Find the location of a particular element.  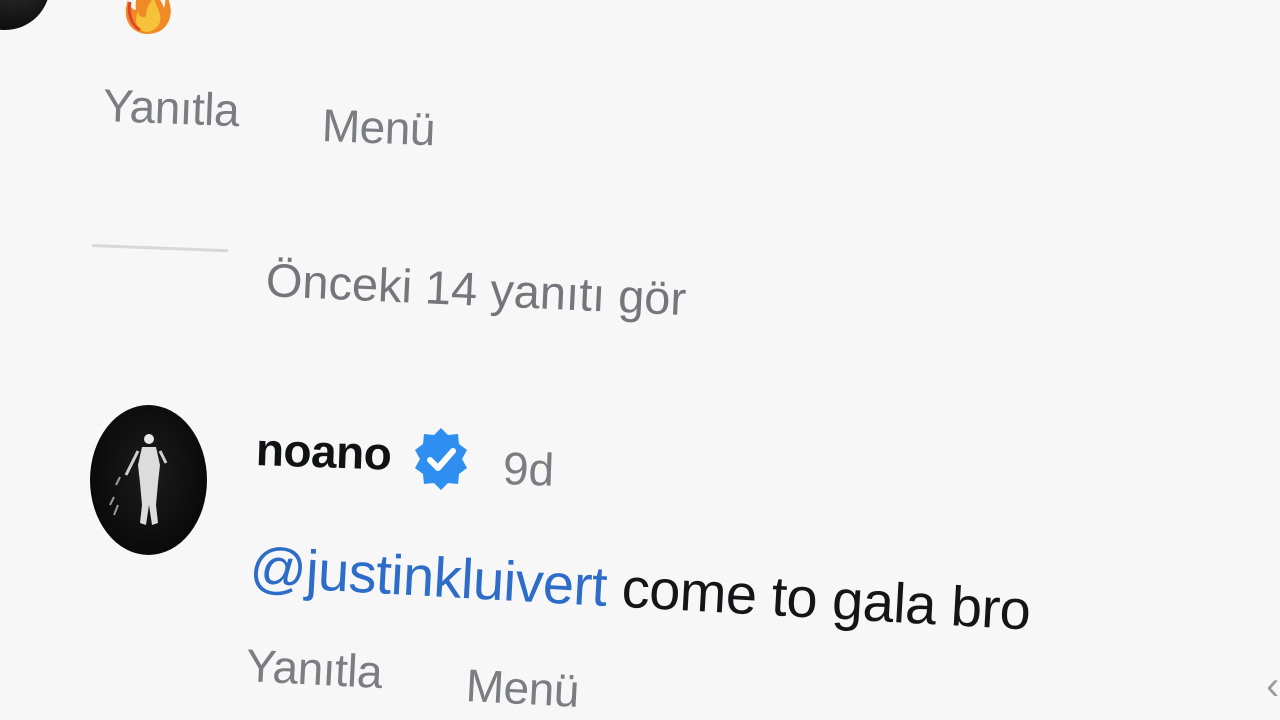

fire-icon is located at coordinates (146, 17).